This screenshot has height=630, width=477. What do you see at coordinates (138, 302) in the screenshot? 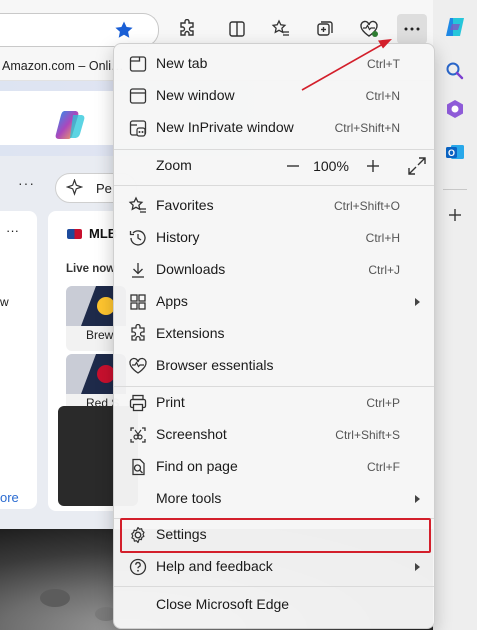
I see `apps-icon` at bounding box center [138, 302].